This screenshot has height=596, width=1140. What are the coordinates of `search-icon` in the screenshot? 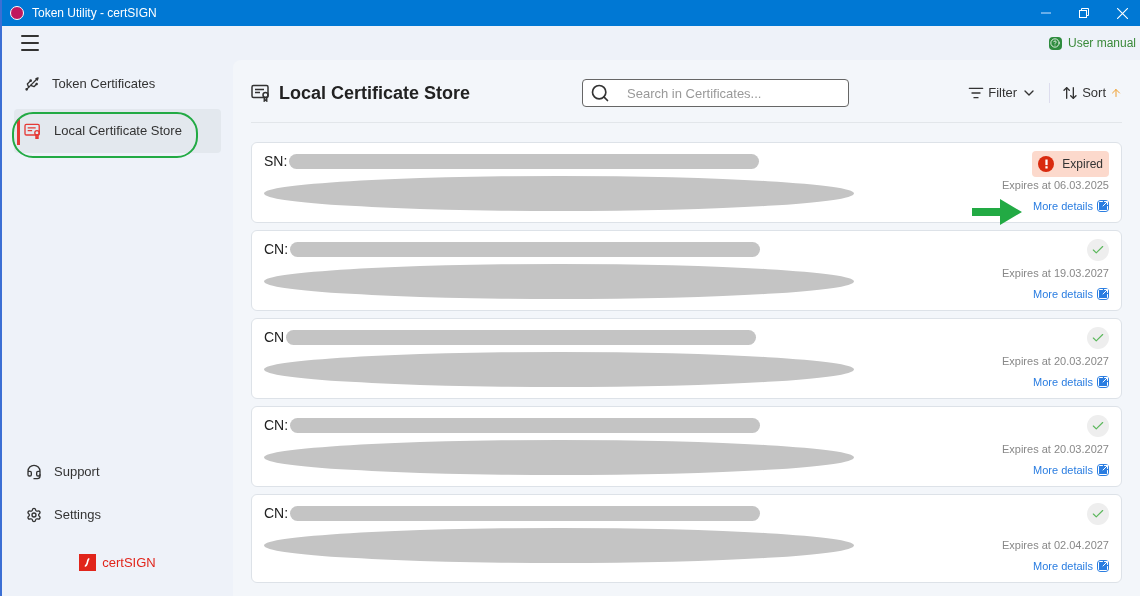 It's located at (600, 93).